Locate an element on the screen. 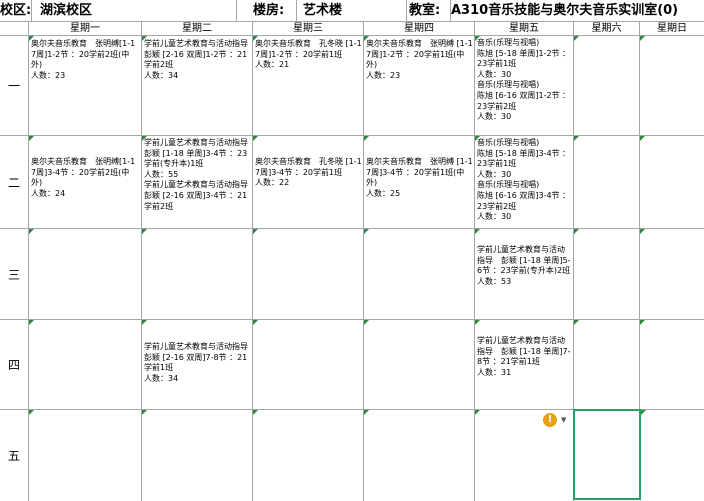  cell-r5-fri is located at coordinates (524, 455).